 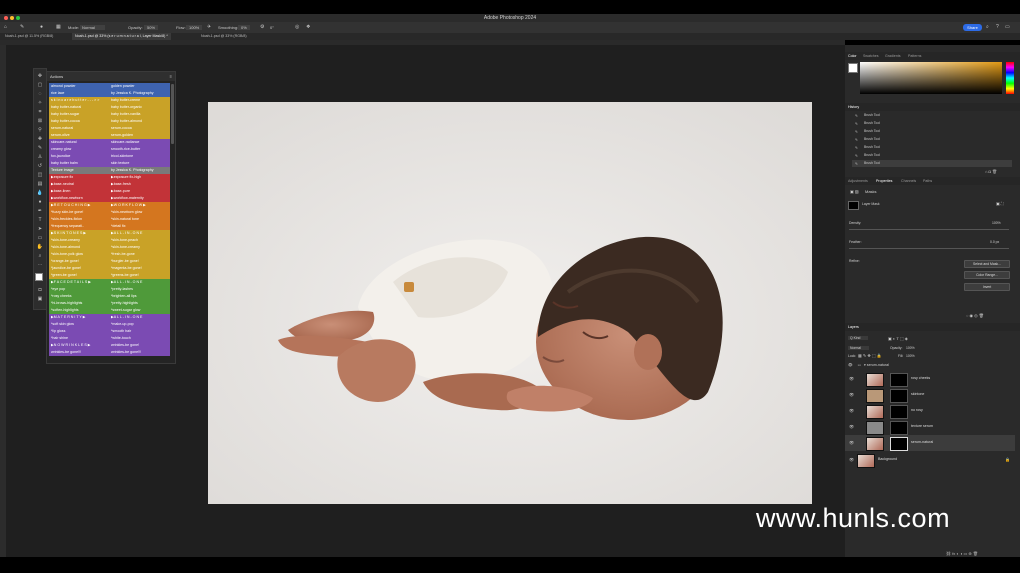 I want to click on action-name-left: serum-olive, so click(x=80, y=135).